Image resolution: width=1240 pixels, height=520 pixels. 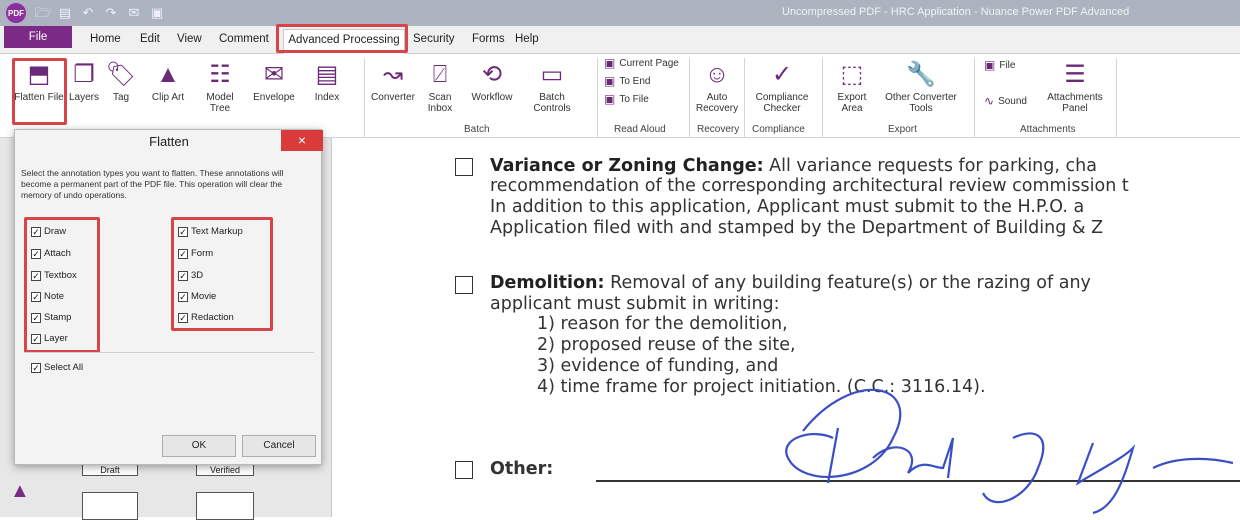 I want to click on tag-button: 🏷 Tag, so click(x=121, y=79).